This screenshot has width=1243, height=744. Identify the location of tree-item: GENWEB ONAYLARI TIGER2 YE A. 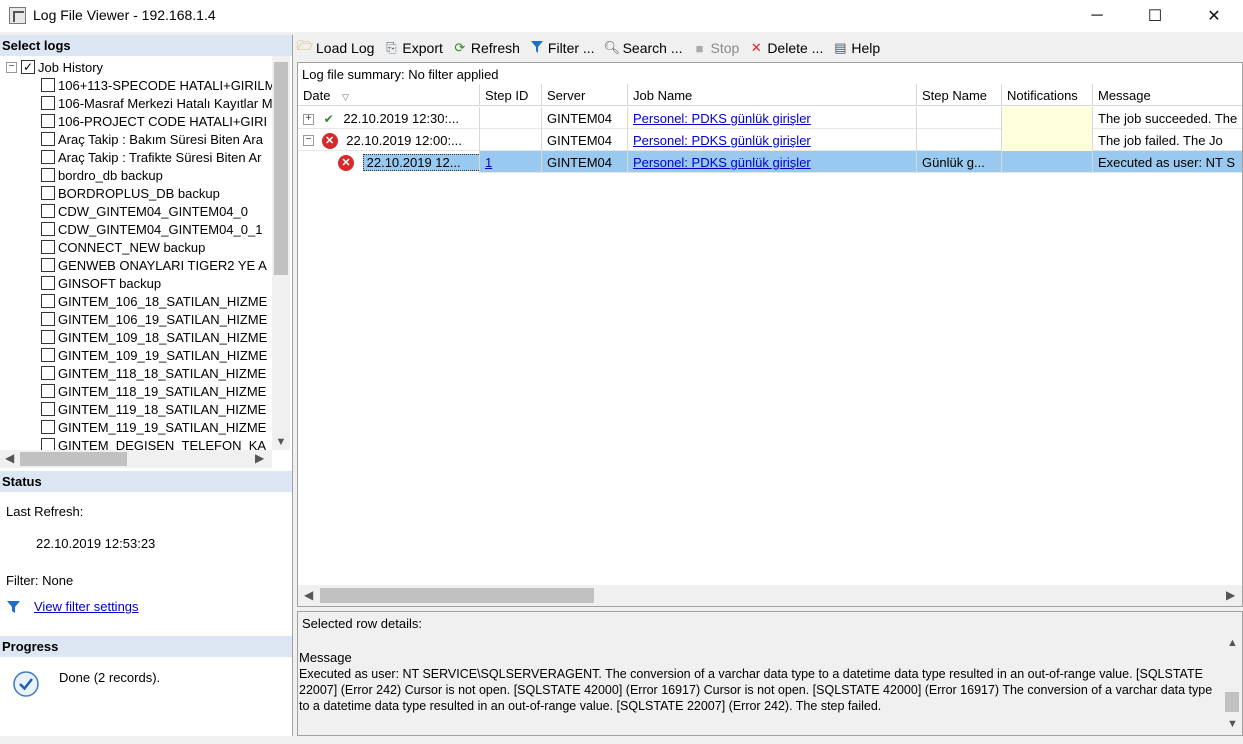
(154, 265).